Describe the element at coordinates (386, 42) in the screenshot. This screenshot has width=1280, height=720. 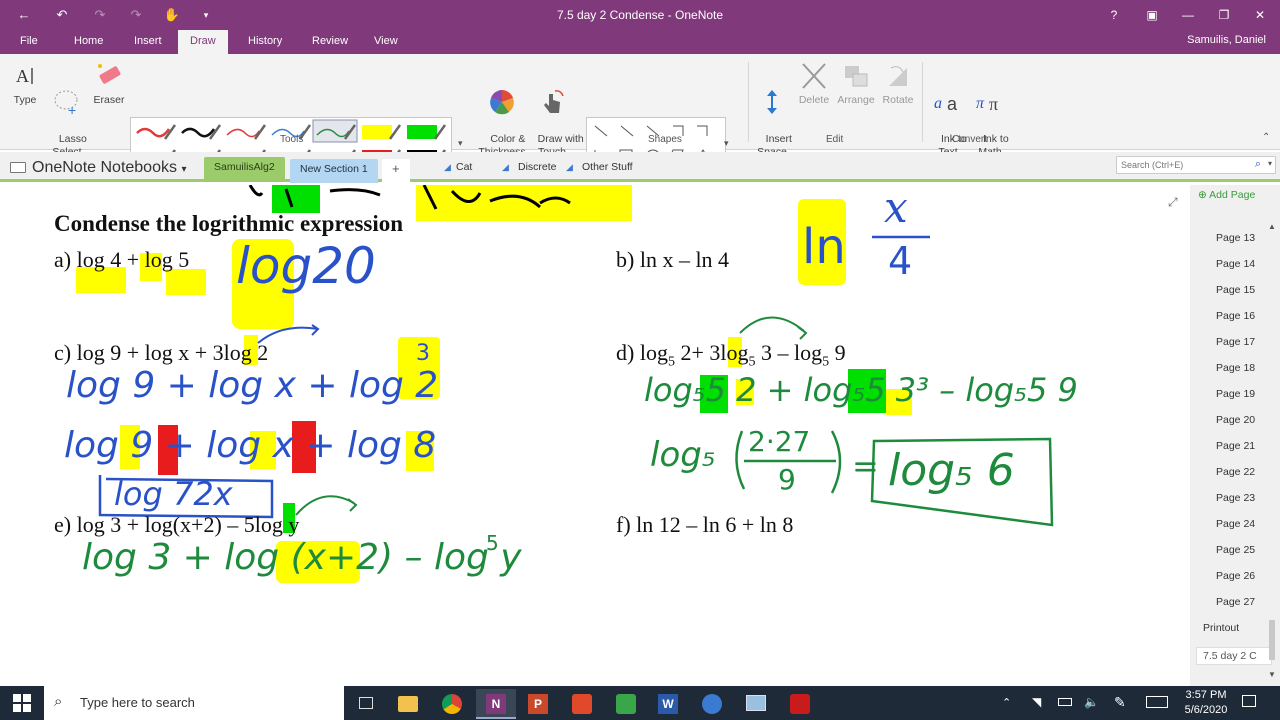
I see `tab-view: View` at that location.